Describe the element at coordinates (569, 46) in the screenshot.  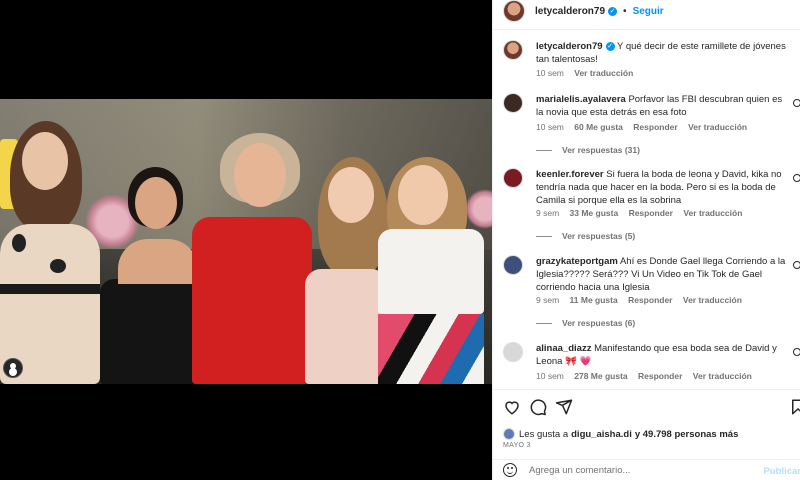
I see `caption-username: letycalderon79` at that location.